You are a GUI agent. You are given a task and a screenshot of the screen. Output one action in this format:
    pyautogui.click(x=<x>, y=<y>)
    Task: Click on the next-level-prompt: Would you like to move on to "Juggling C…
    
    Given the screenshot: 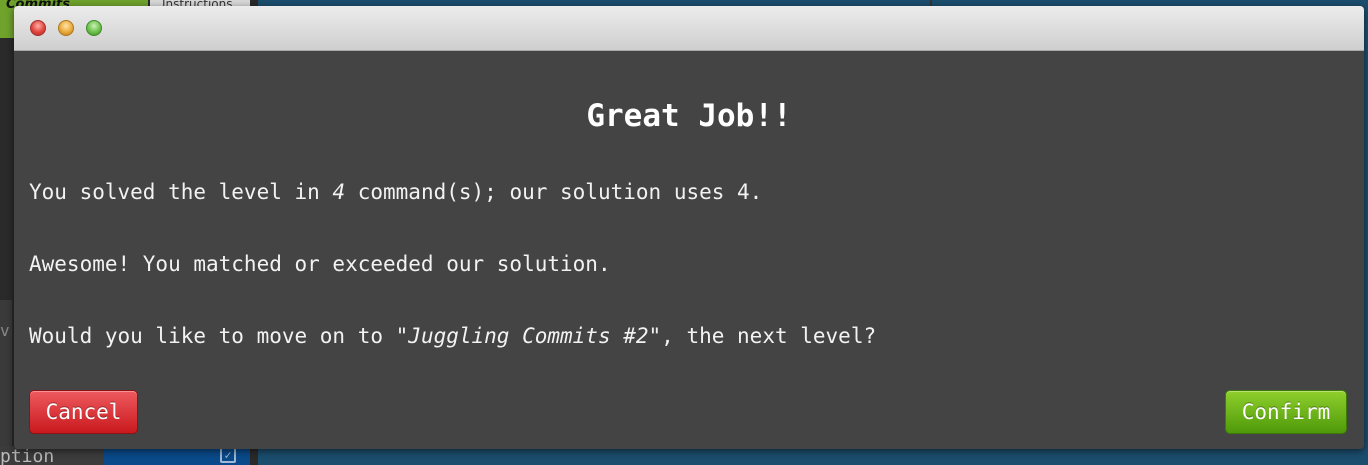 What is the action you would take?
    pyautogui.click(x=452, y=336)
    